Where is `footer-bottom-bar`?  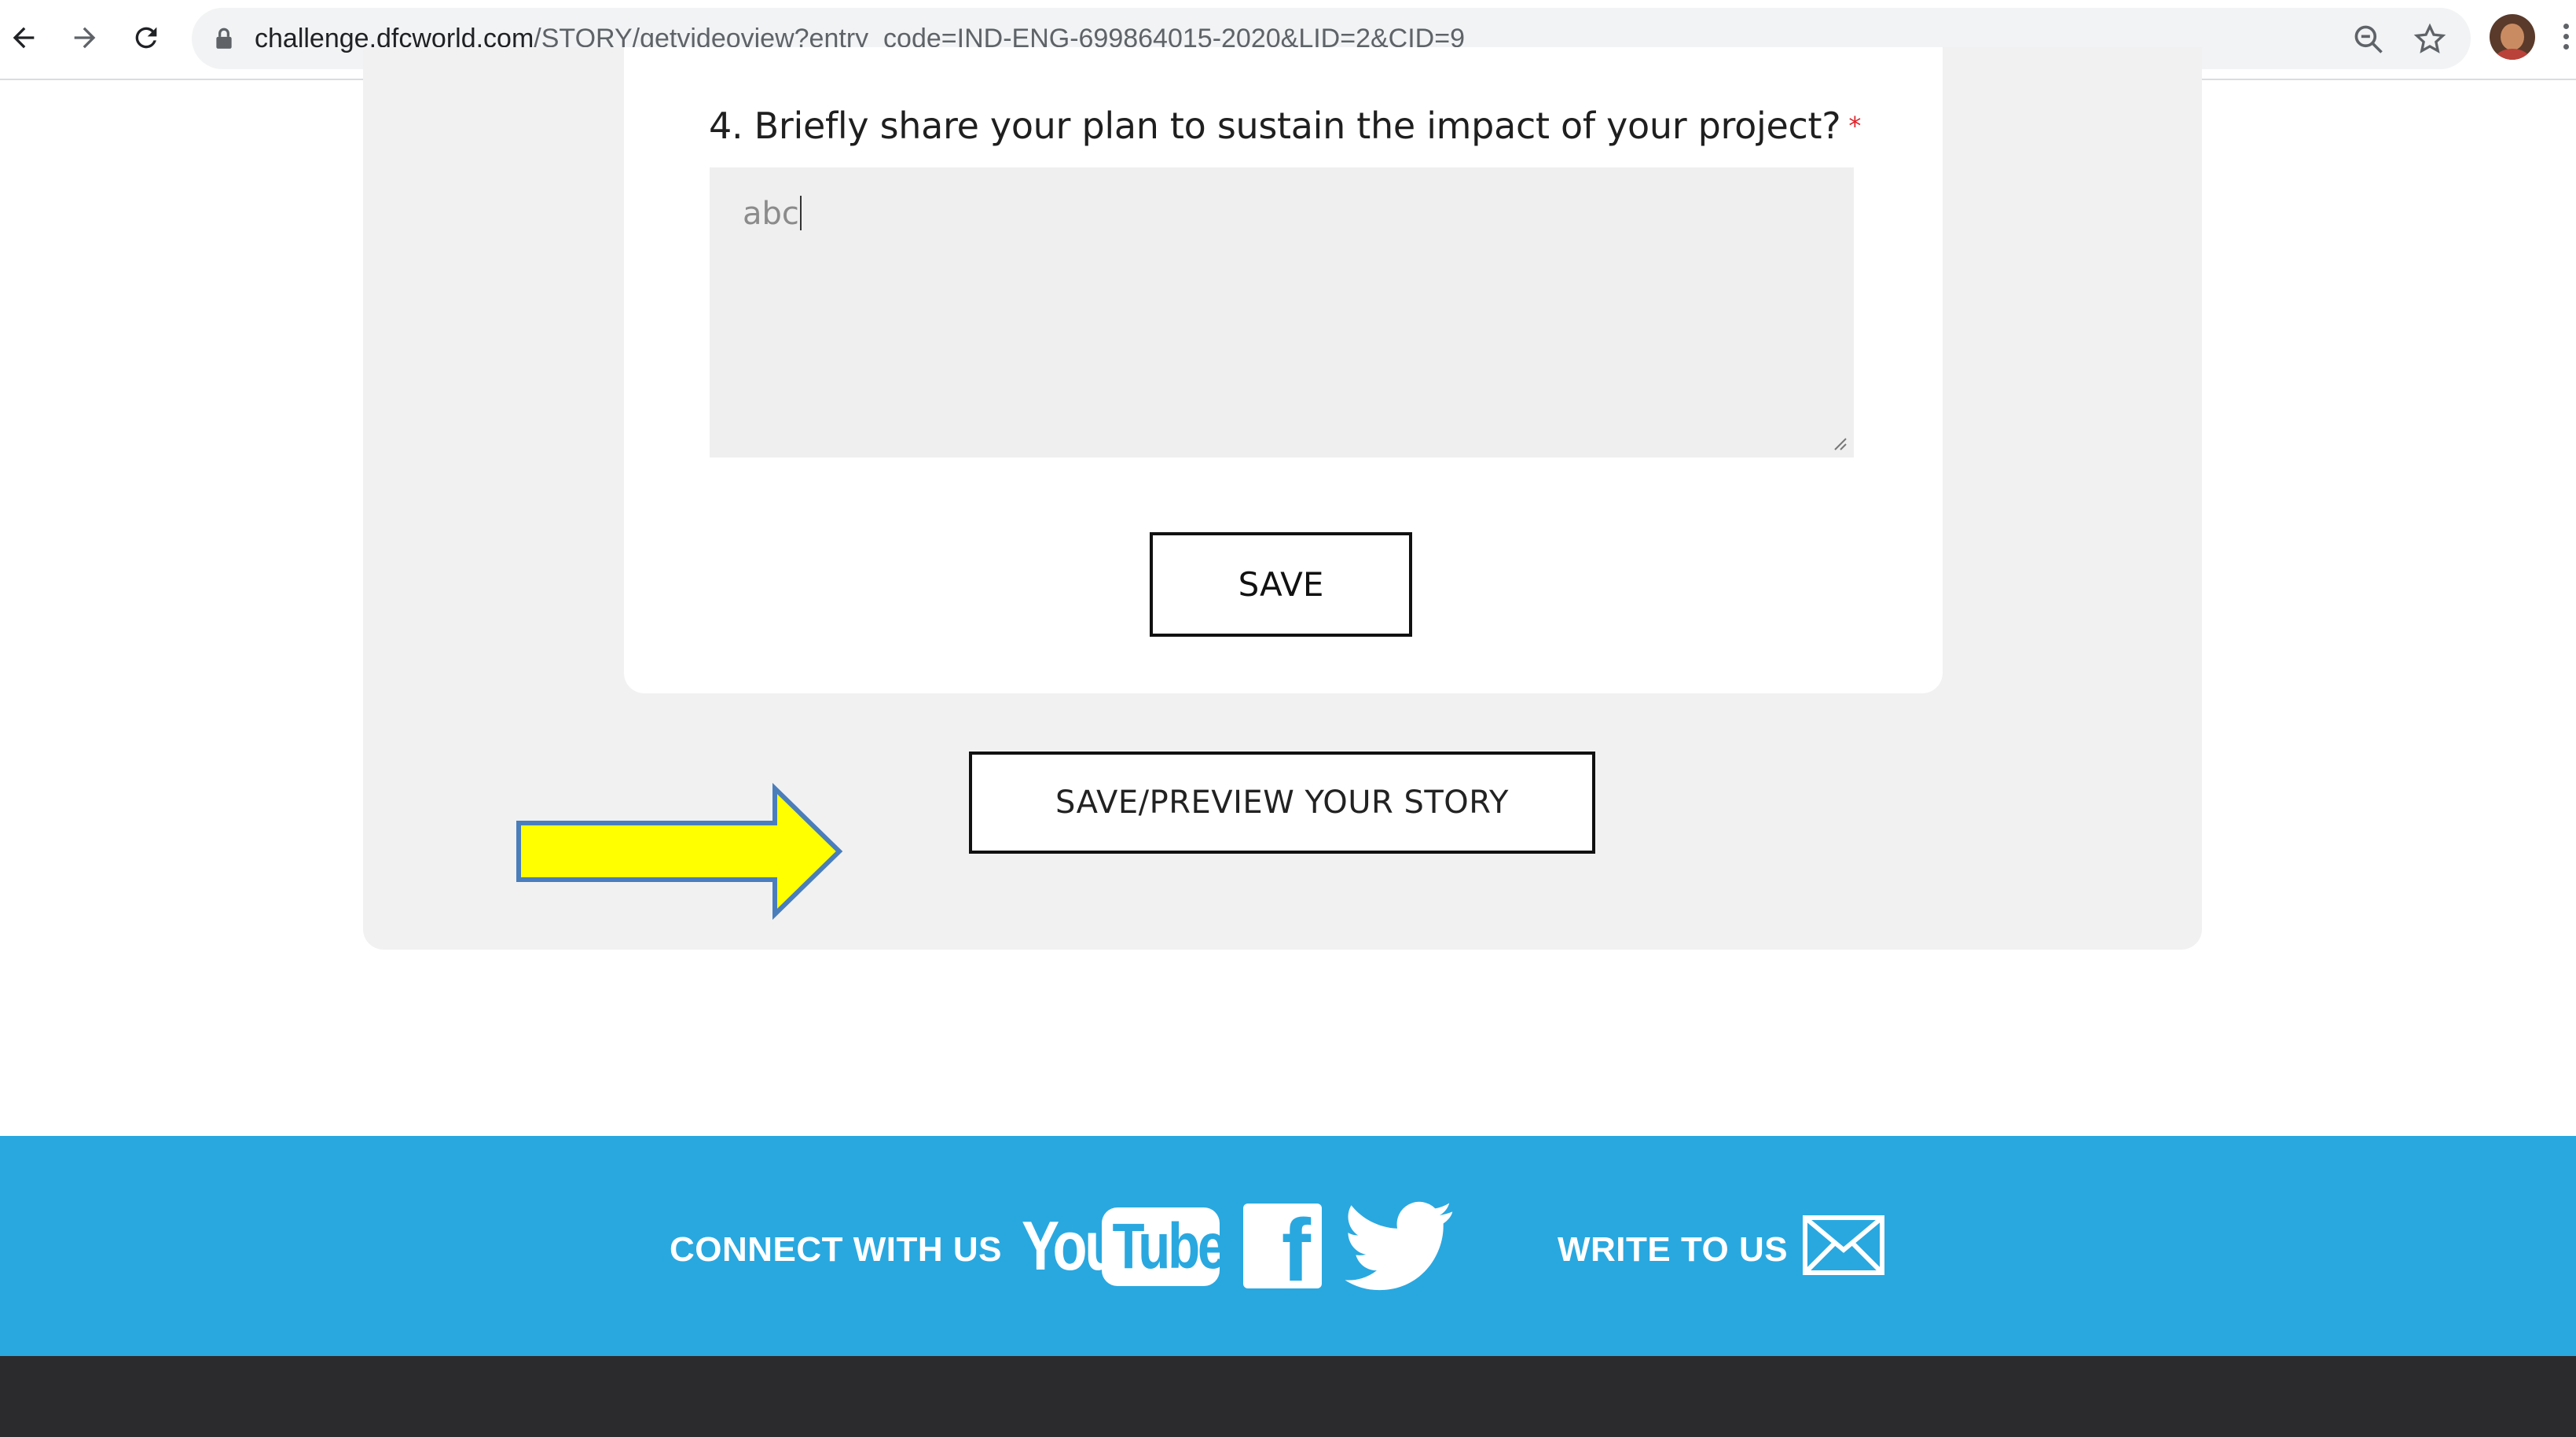 footer-bottom-bar is located at coordinates (1288, 1396).